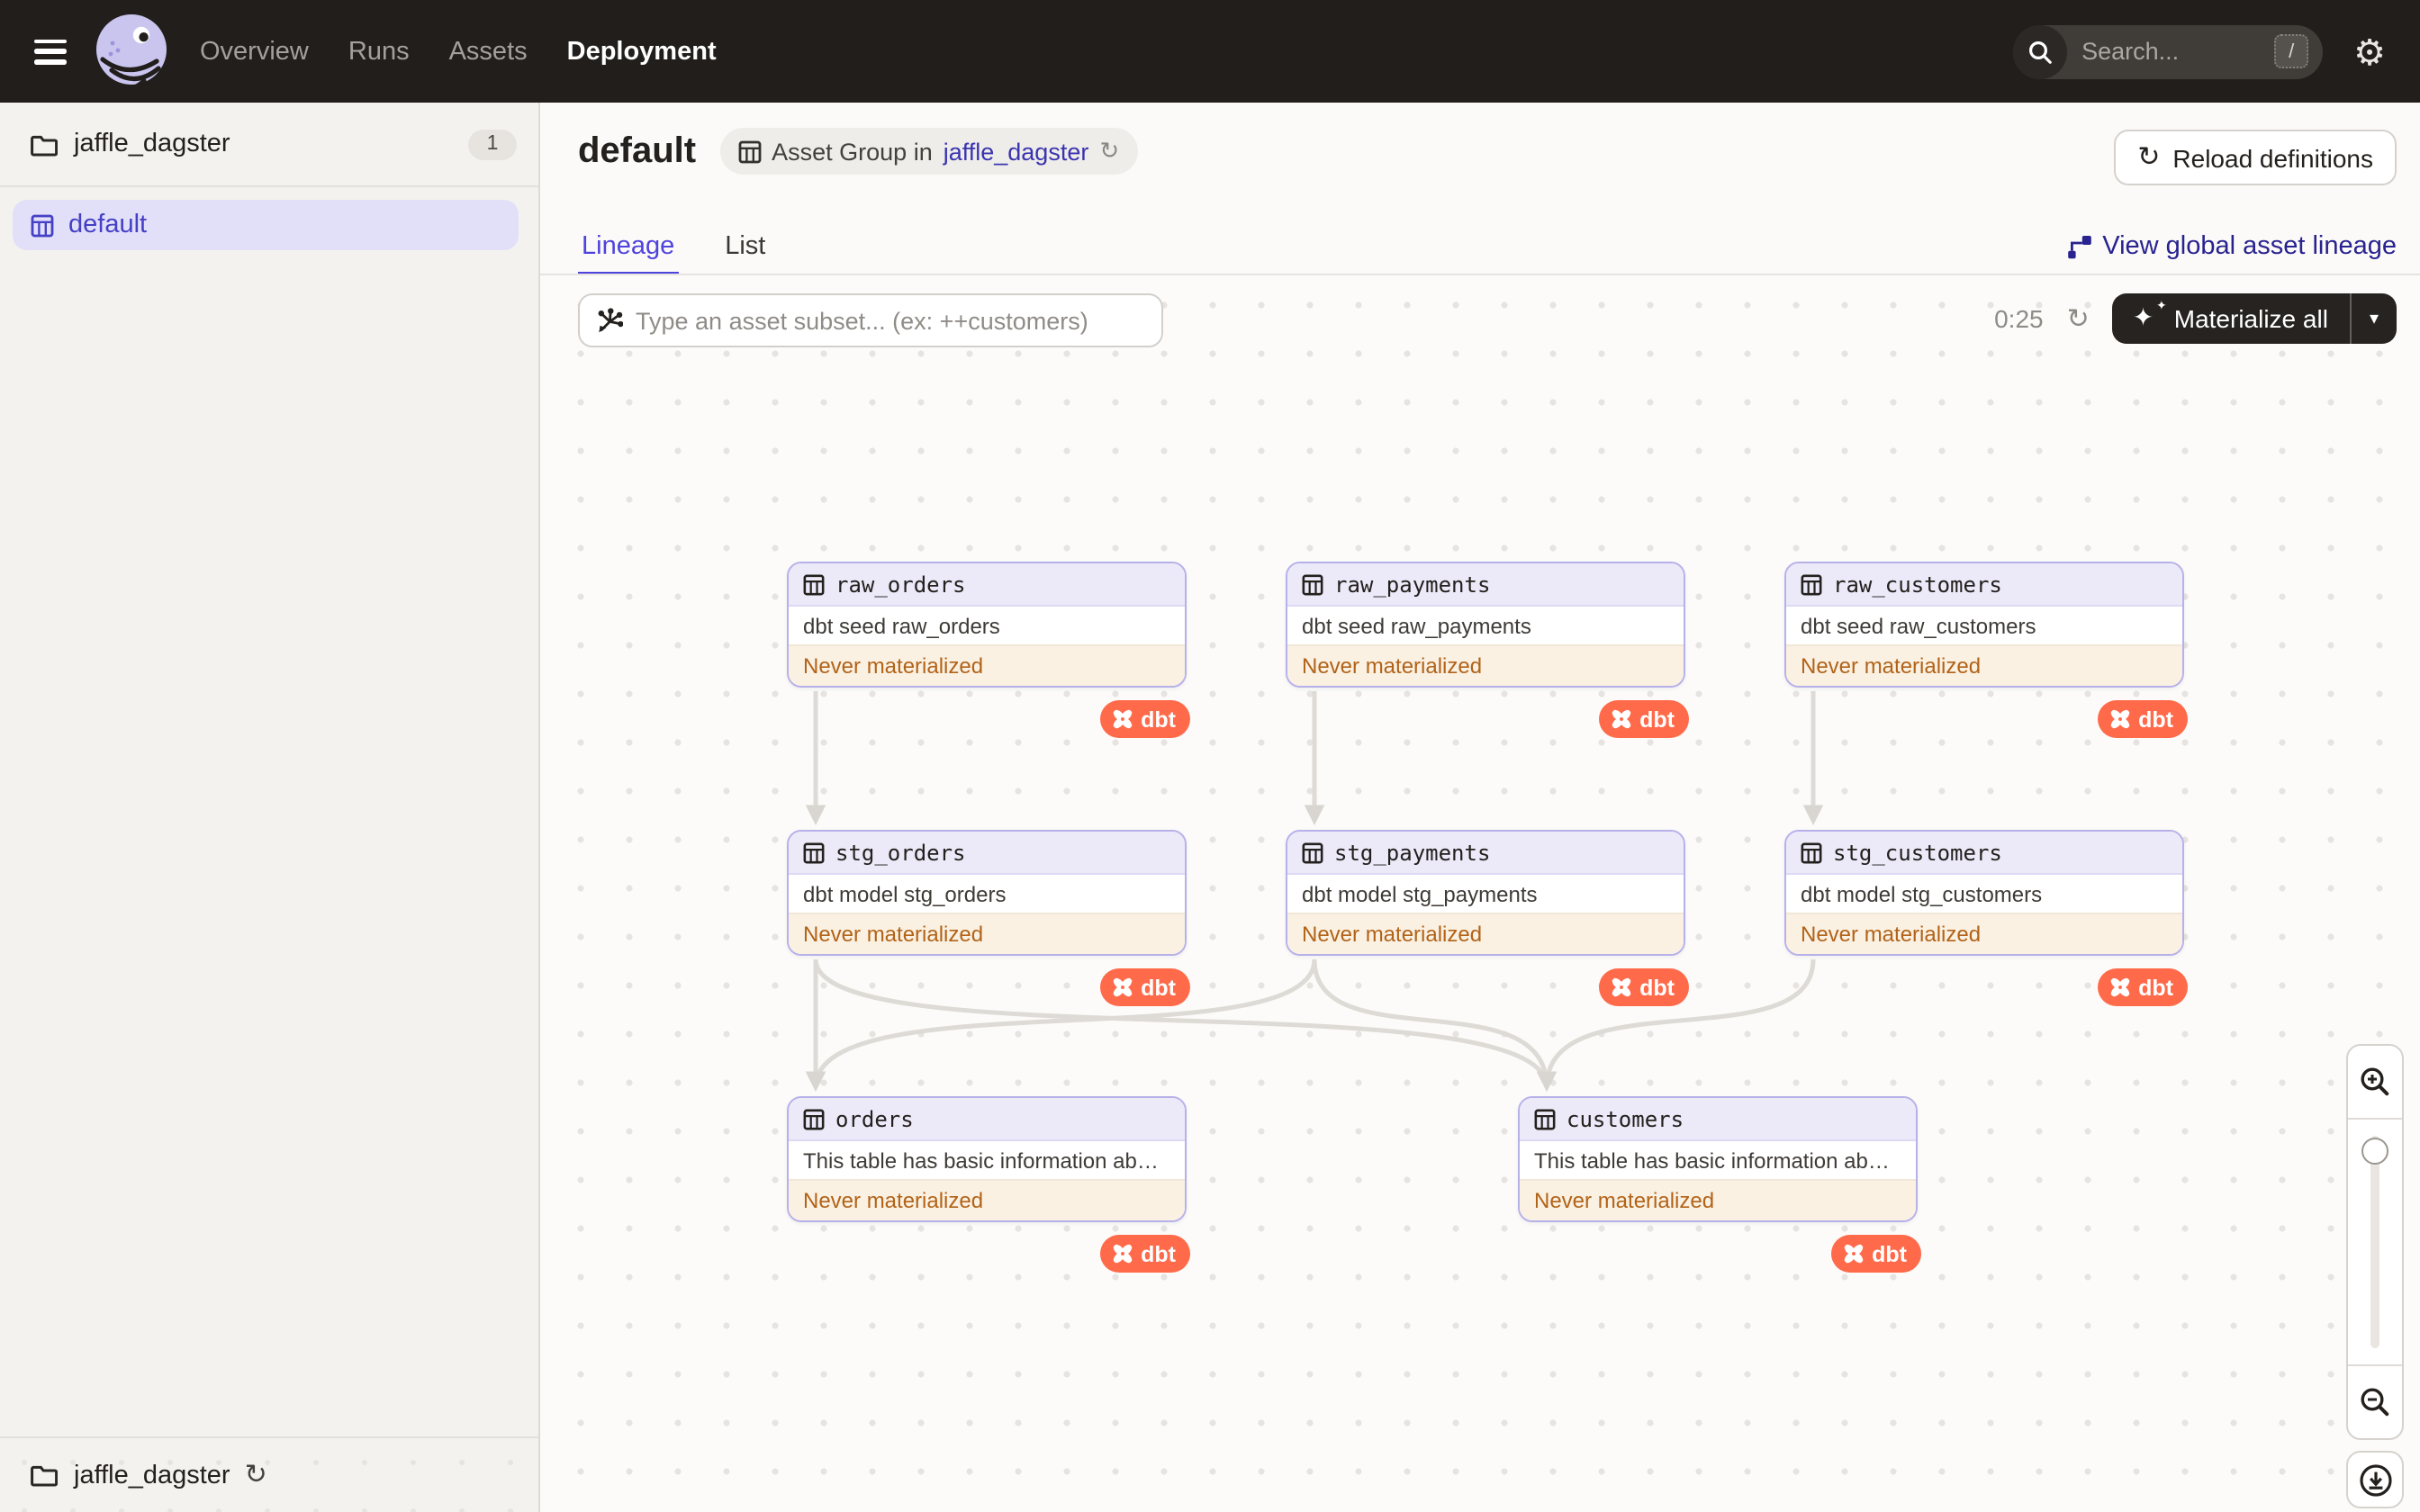  I want to click on zoom-slider, so click(2375, 1242).